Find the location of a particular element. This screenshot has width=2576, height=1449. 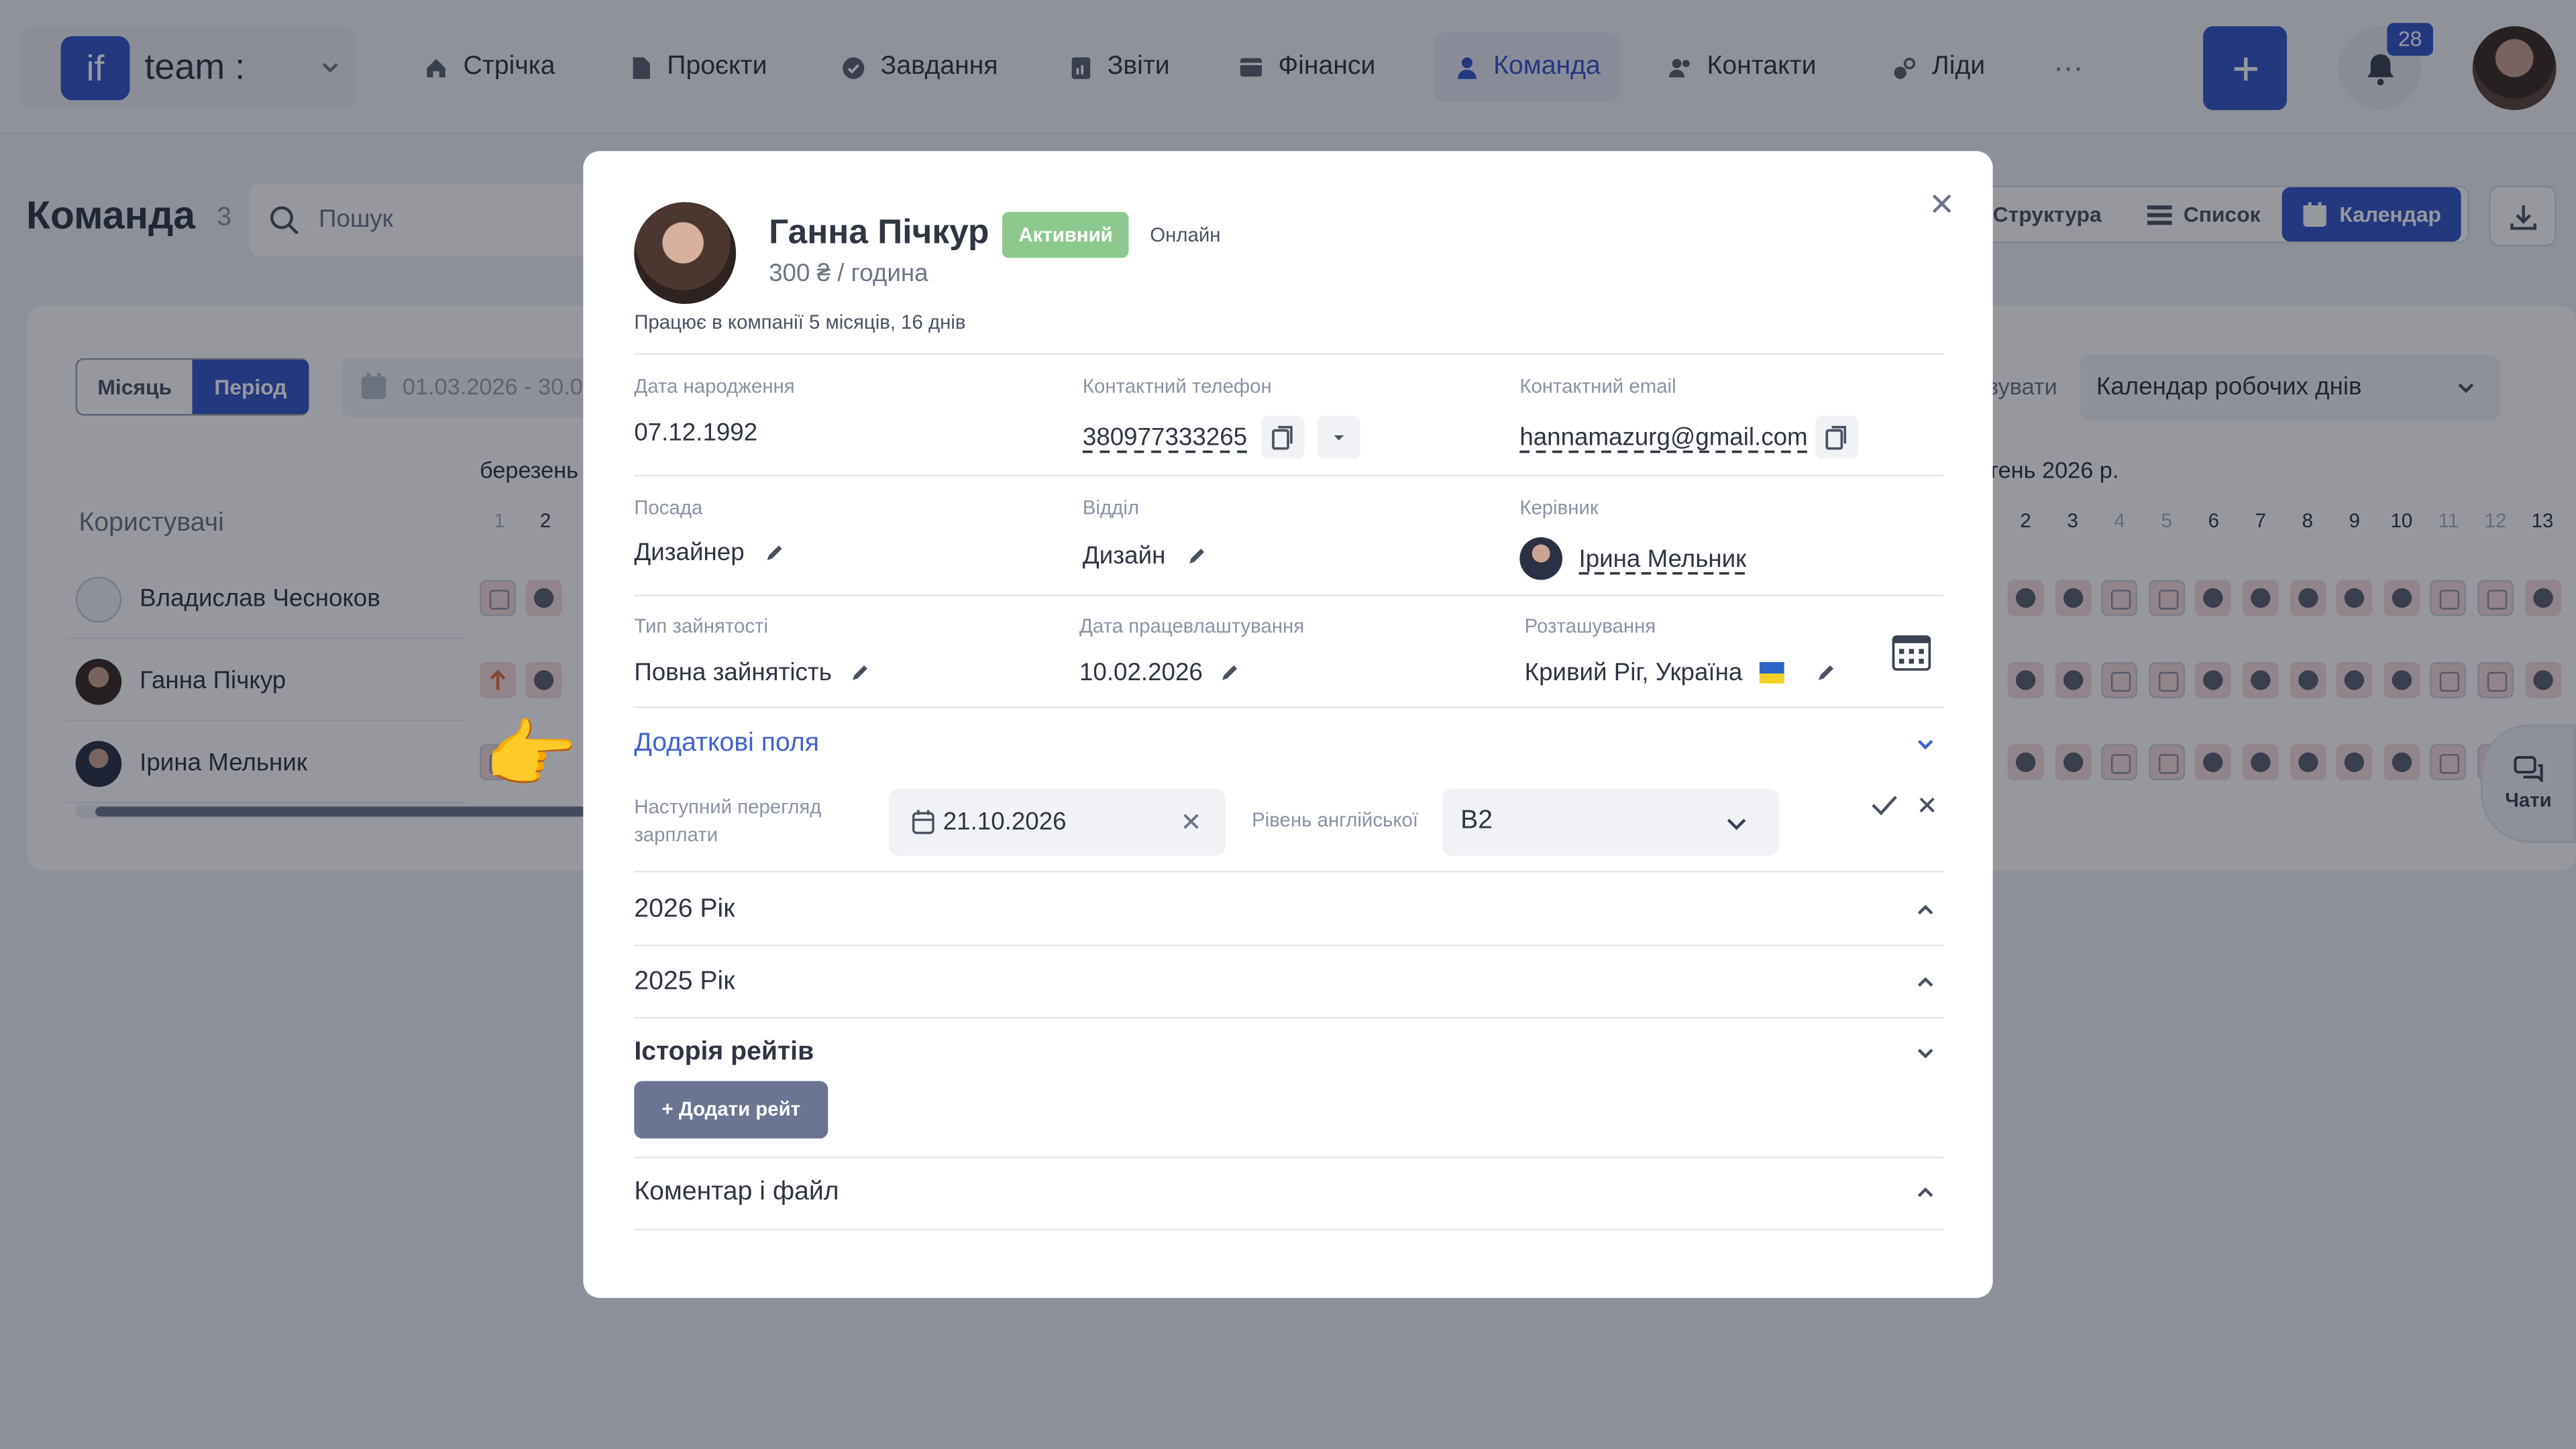

year-2026-section-toggle: 2026 Рік is located at coordinates (684, 910).